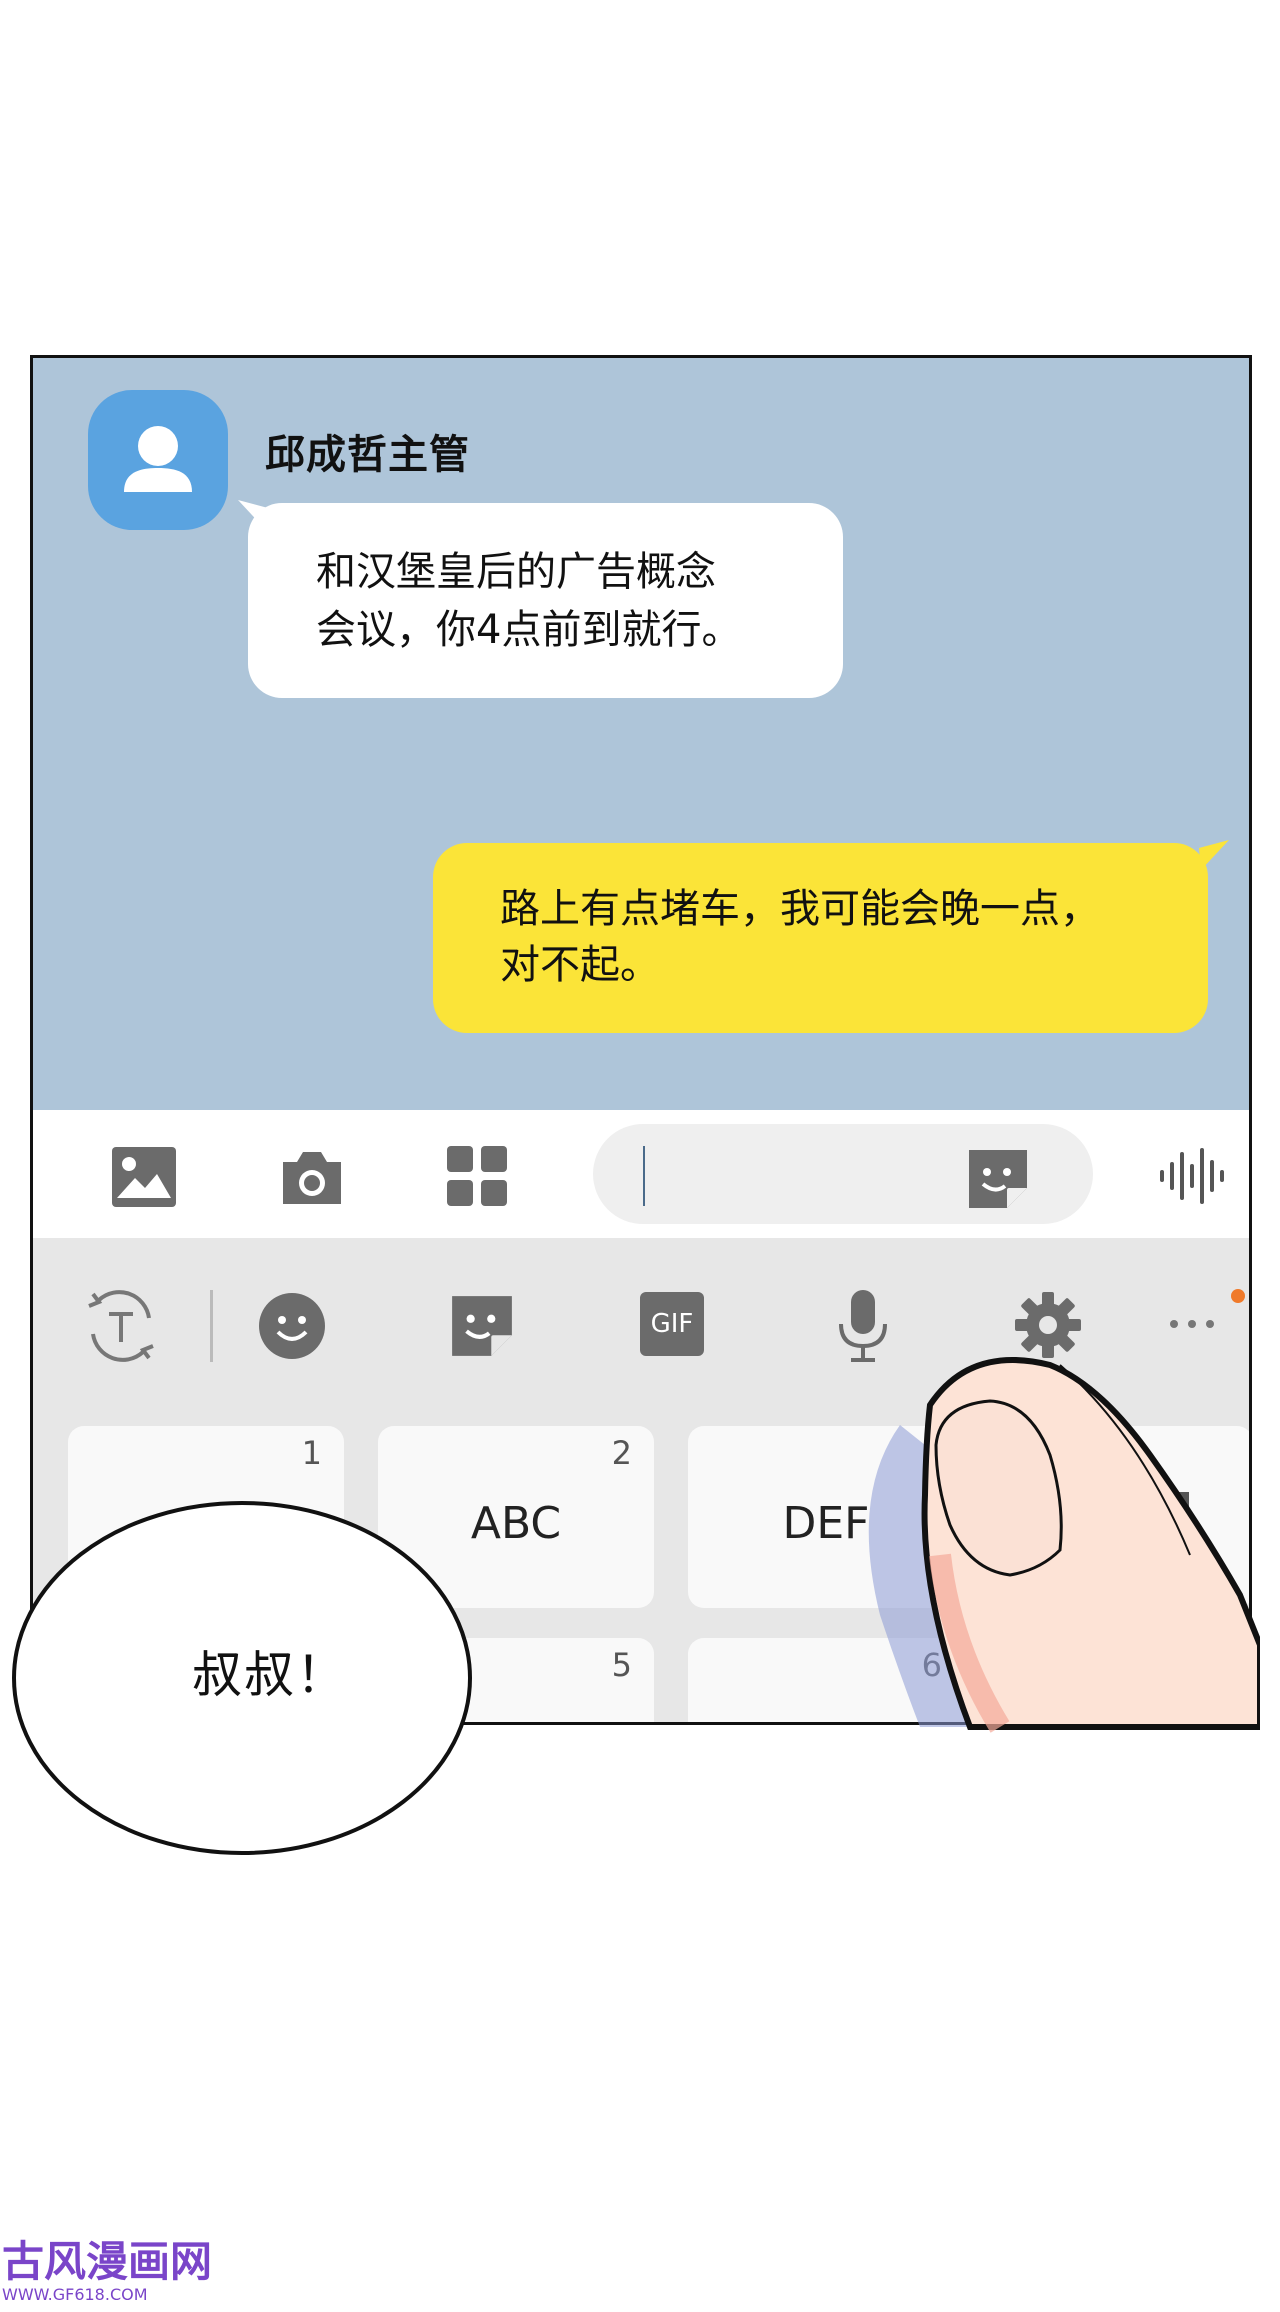 This screenshot has width=1280, height=2312. What do you see at coordinates (1238, 1296) in the screenshot?
I see `notification-dot` at bounding box center [1238, 1296].